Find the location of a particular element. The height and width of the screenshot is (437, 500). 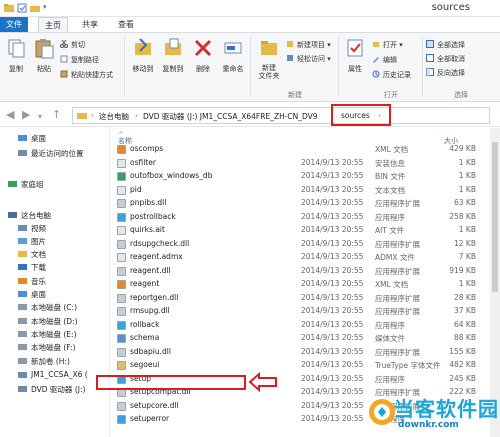

file-size: 429 KB is located at coordinates (462, 148).